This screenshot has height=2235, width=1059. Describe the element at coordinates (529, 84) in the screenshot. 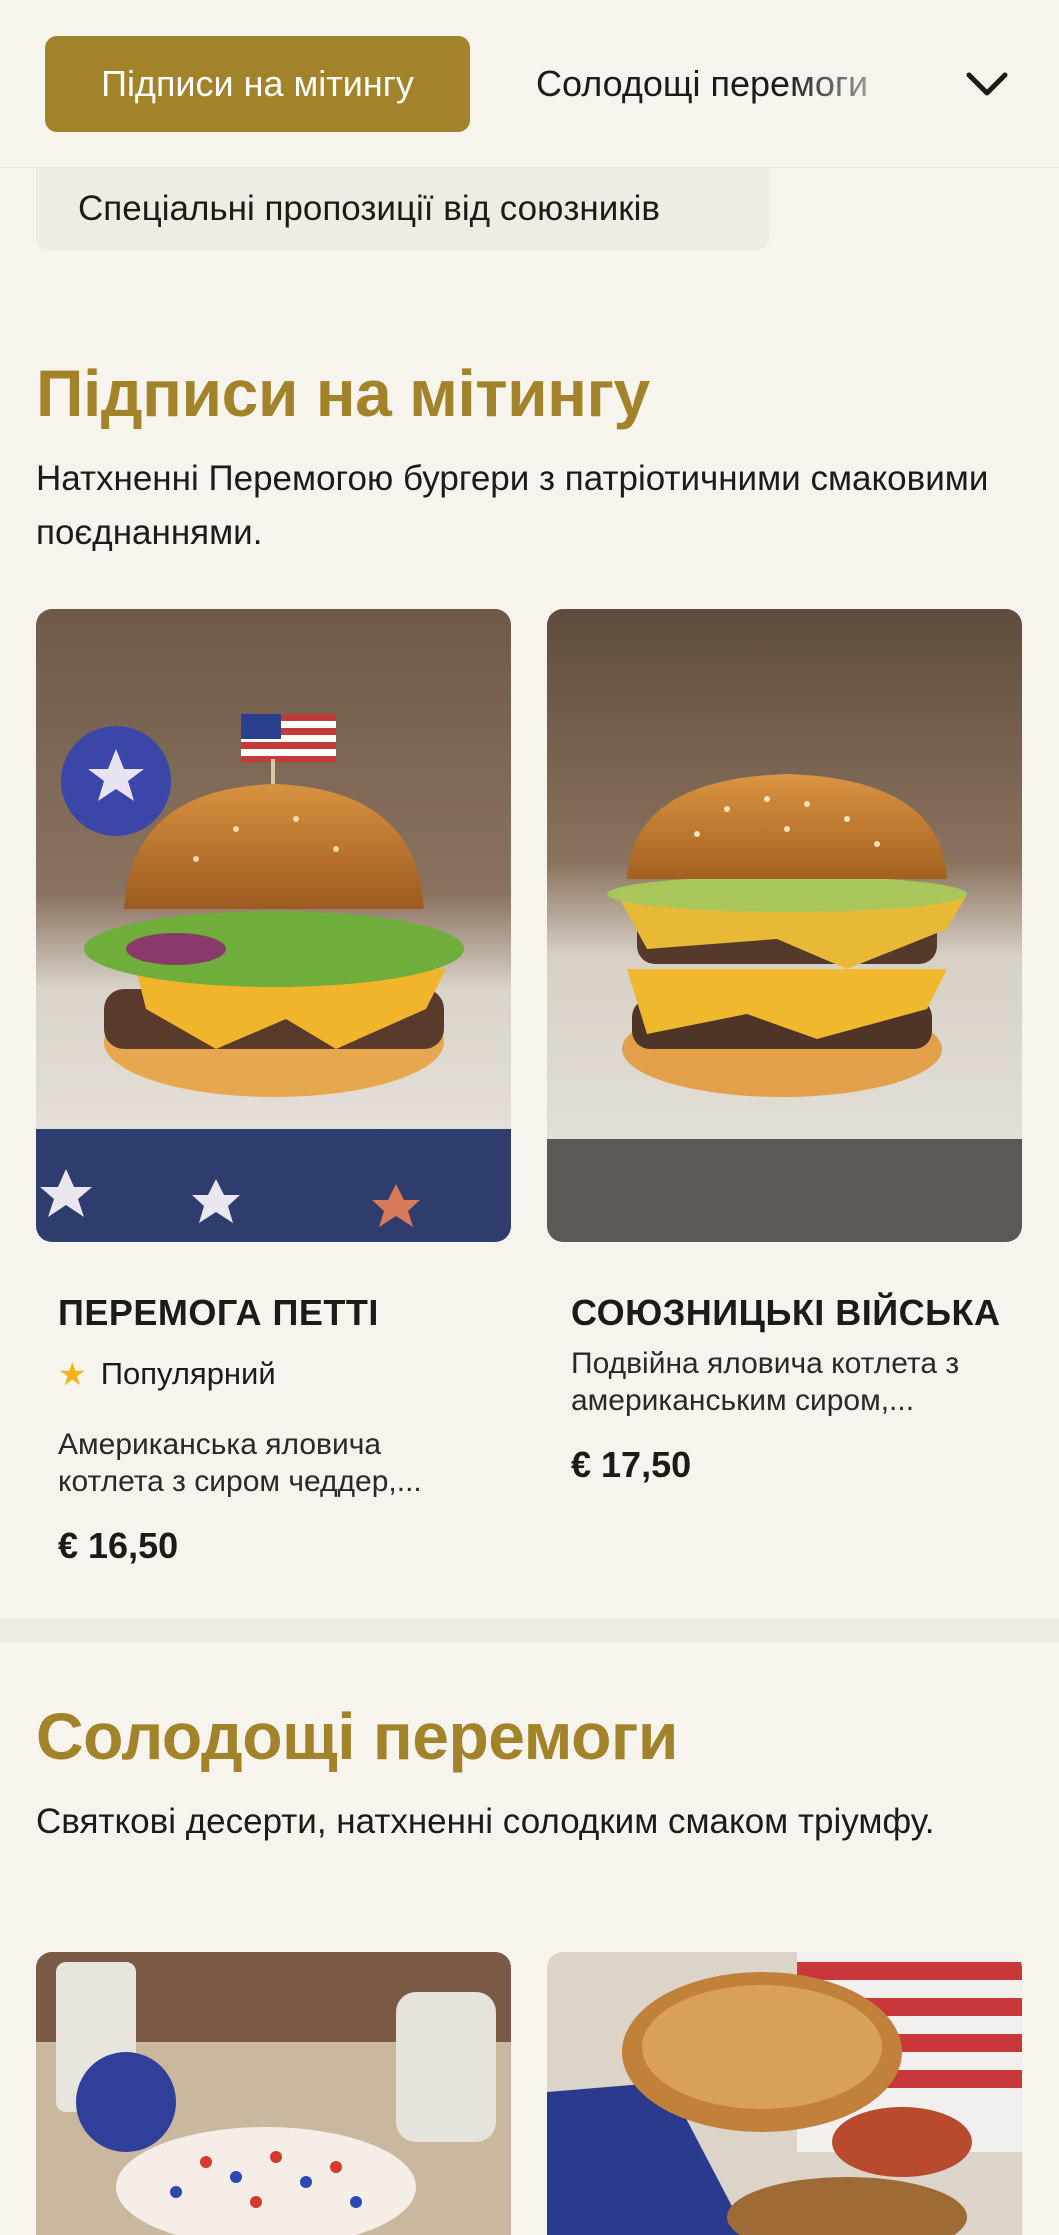

I see `category-nav: Підписи на мітингу Солодощі перемоги` at that location.